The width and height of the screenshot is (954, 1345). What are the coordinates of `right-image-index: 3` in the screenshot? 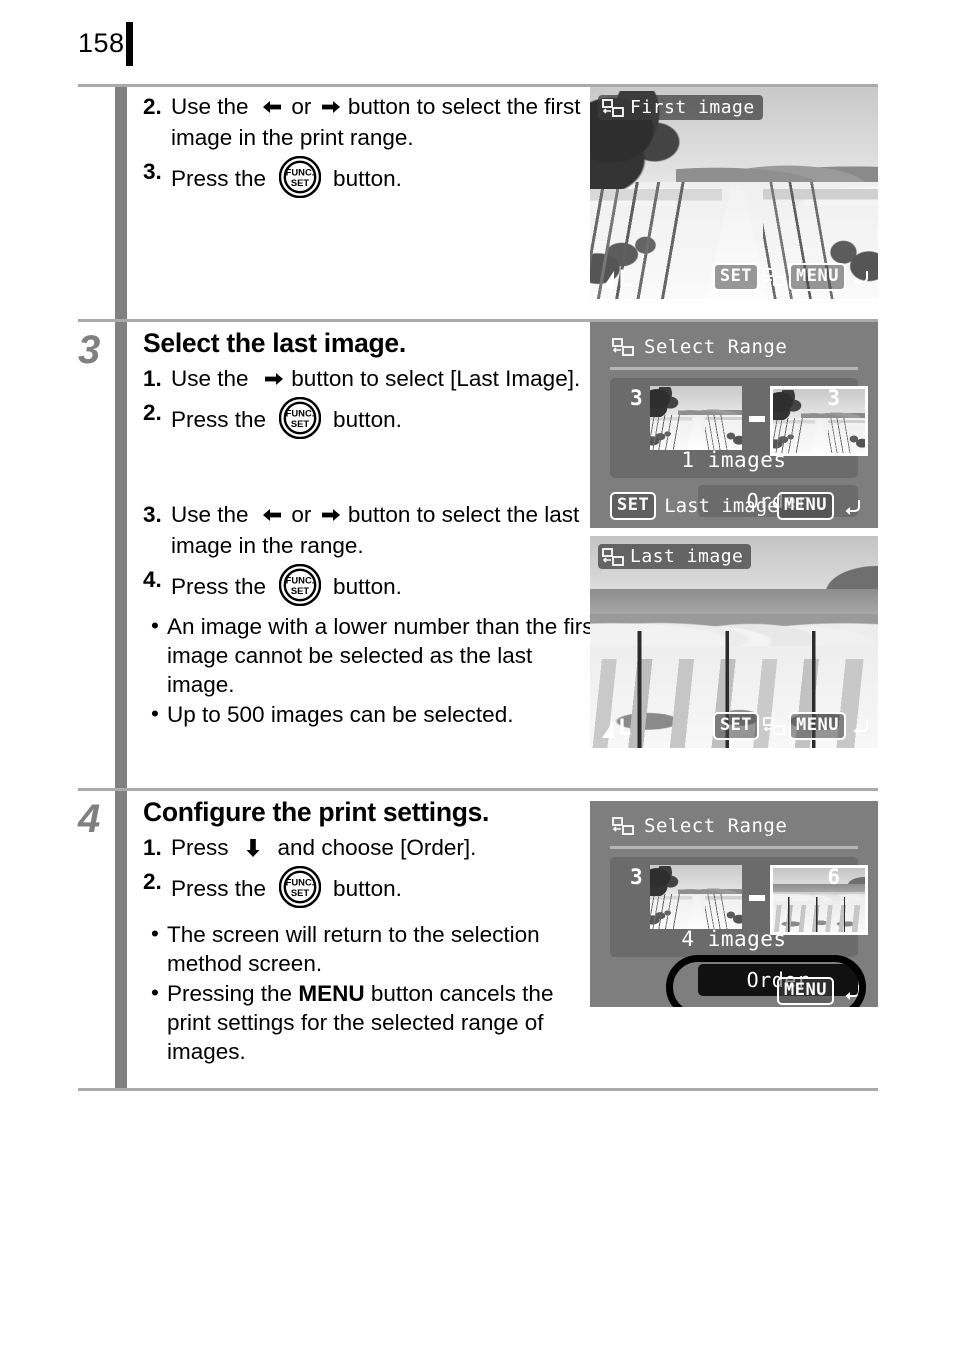 It's located at (833, 398).